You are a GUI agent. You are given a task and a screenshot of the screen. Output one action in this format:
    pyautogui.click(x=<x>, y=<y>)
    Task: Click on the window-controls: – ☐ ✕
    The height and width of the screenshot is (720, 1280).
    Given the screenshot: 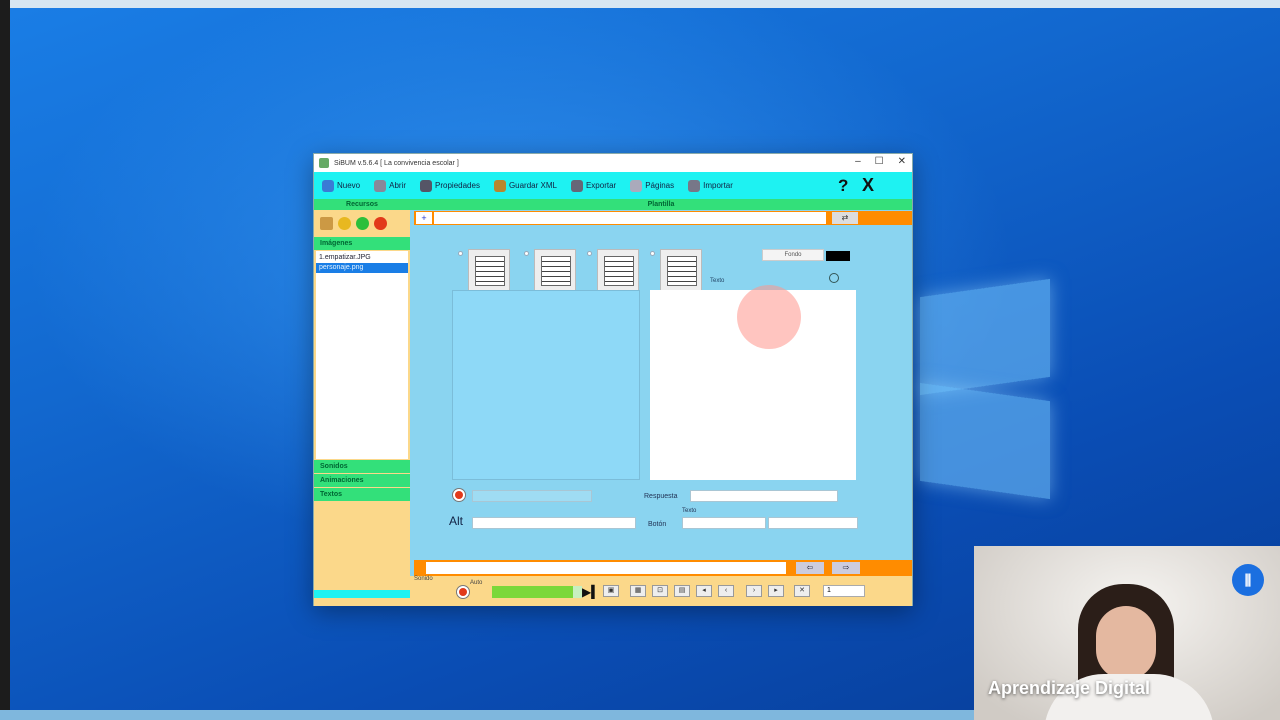 What is the action you would take?
    pyautogui.click(x=880, y=161)
    